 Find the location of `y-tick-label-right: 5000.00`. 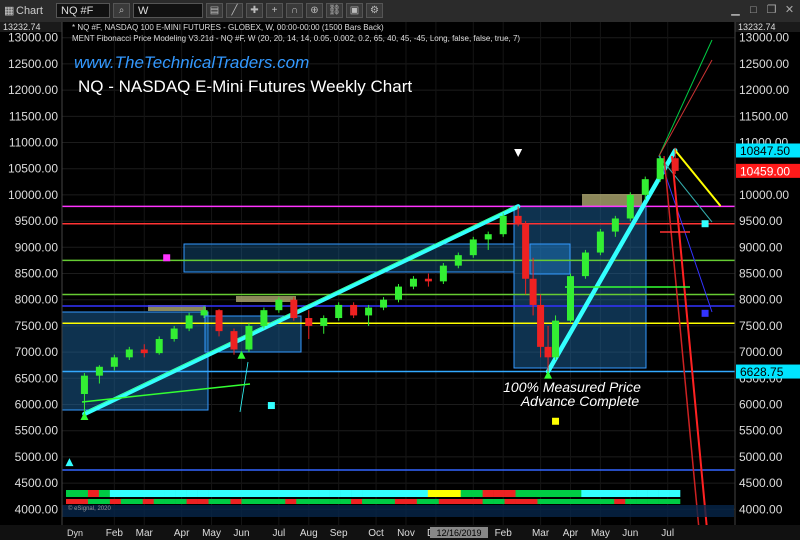

y-tick-label-right: 5000.00 is located at coordinates (761, 457).